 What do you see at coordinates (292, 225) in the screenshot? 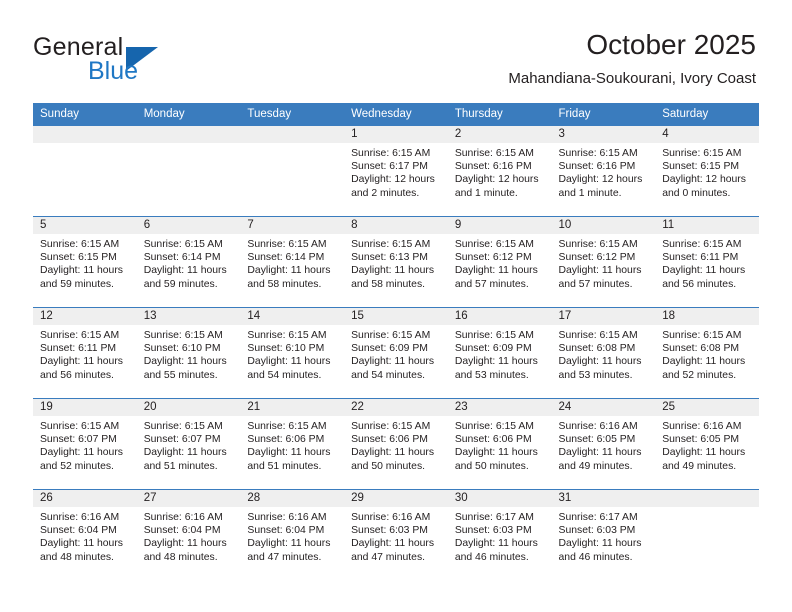
I see `day-number: 7` at bounding box center [292, 225].